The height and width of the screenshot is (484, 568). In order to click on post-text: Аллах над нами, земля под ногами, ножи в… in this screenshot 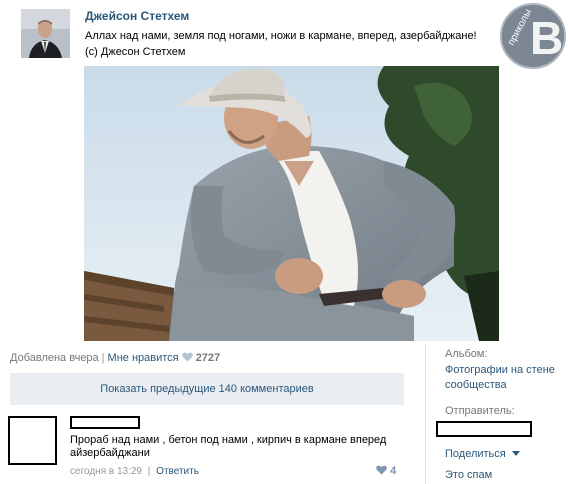, I will do `click(285, 44)`.